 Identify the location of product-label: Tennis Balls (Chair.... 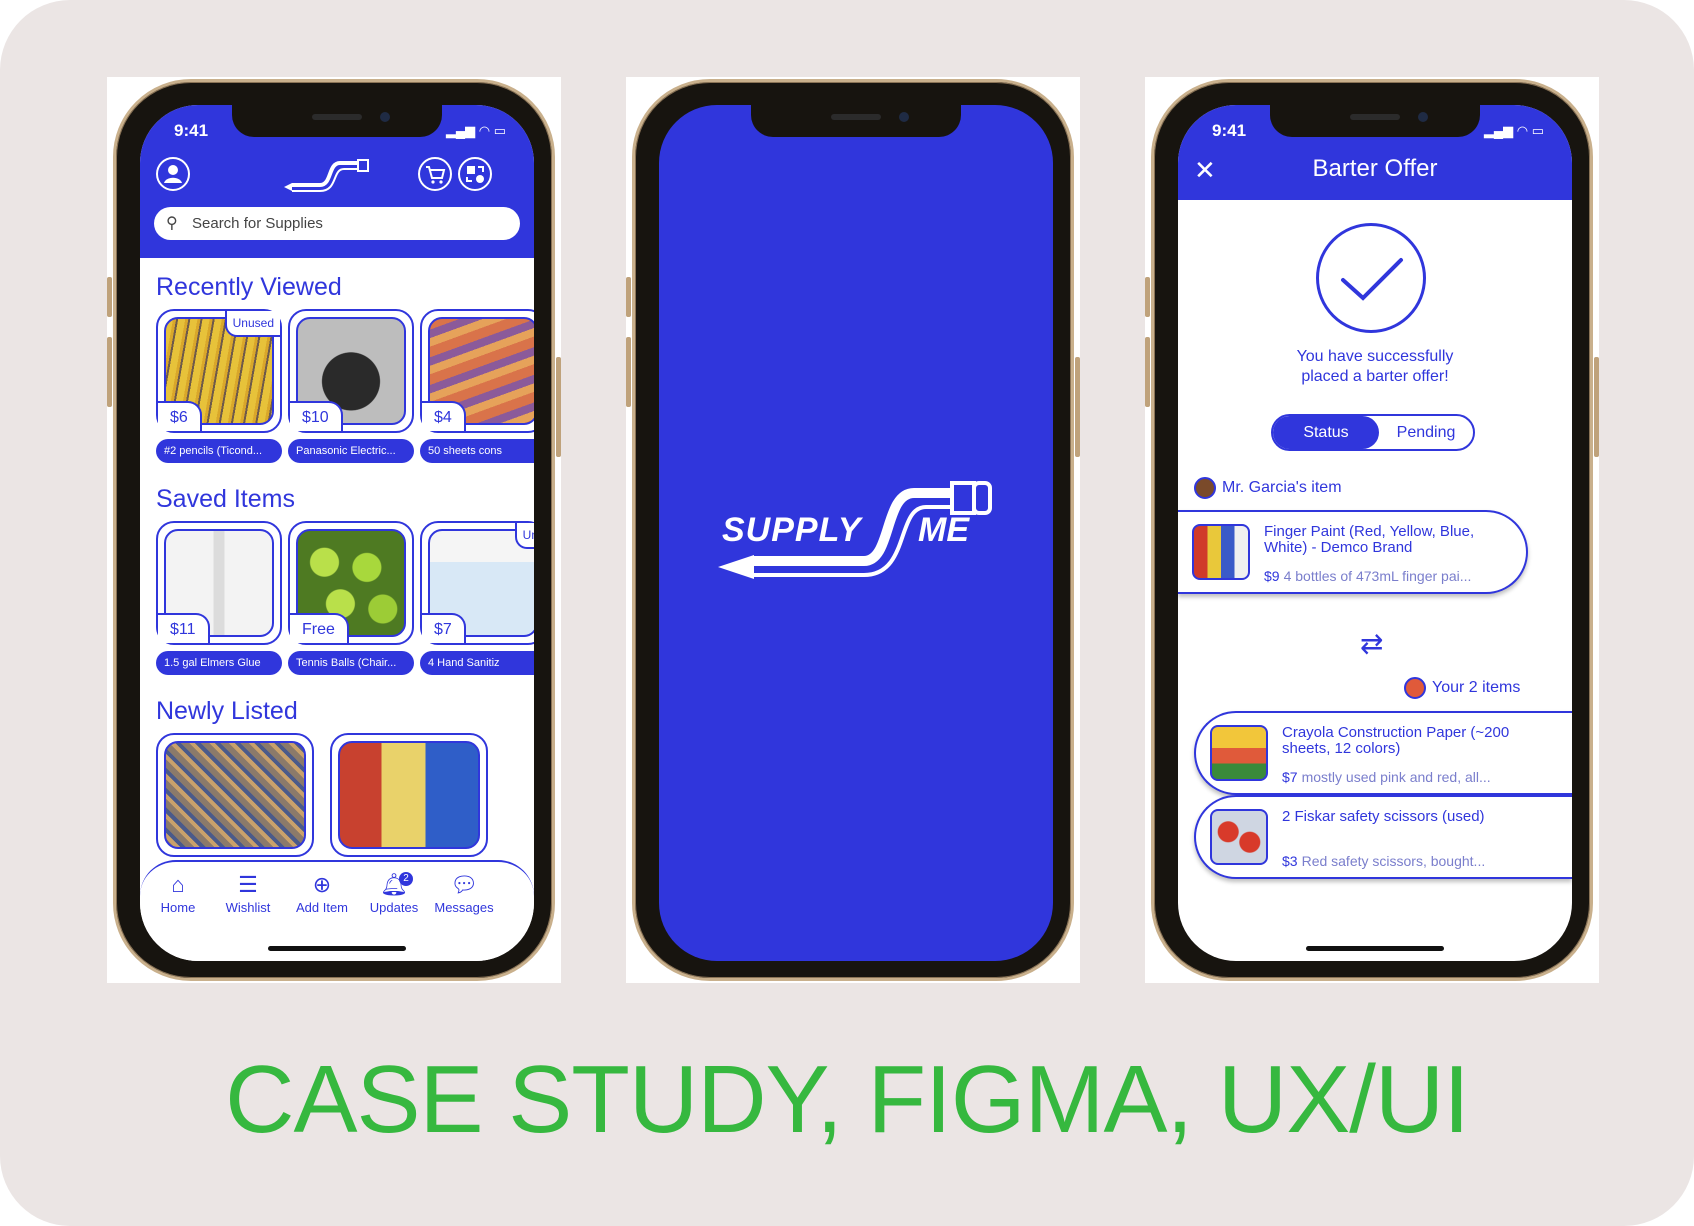
(351, 663).